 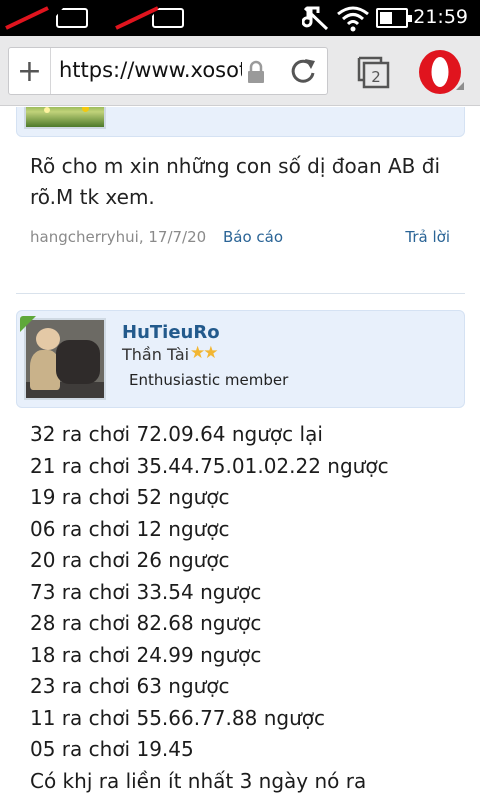 What do you see at coordinates (130, 528) in the screenshot?
I see `message-line: 06 ra chơi 12 ngược` at bounding box center [130, 528].